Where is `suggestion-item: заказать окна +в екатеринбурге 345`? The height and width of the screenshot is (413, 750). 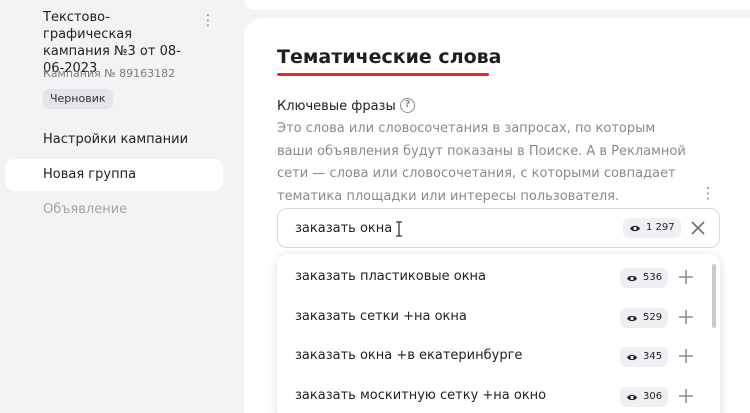 suggestion-item: заказать окна +в екатеринбурге 345 is located at coordinates (492, 356).